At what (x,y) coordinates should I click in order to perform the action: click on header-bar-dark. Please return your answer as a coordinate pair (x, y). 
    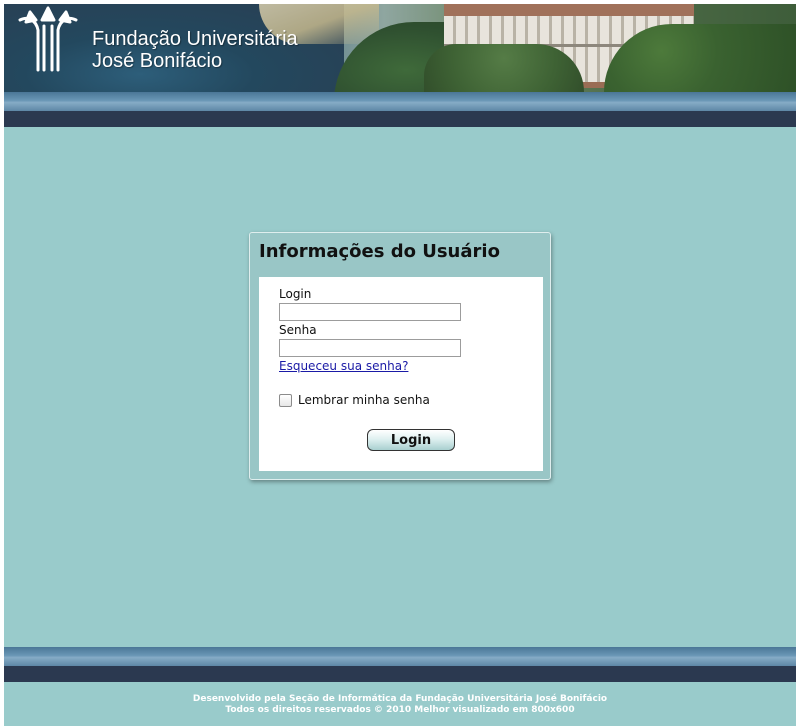
    Looking at the image, I should click on (400, 119).